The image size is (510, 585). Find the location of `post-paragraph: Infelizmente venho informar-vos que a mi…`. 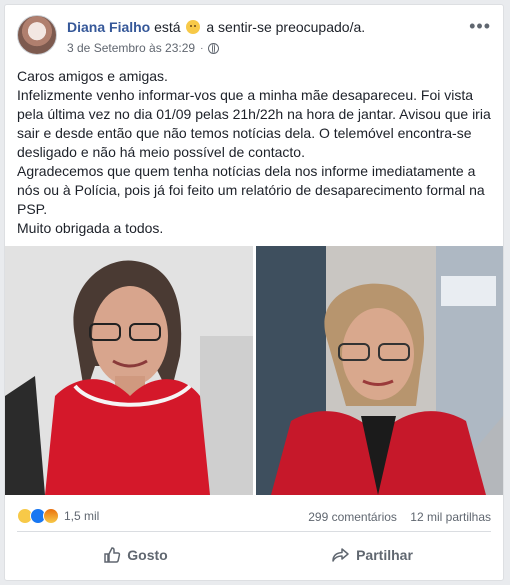

post-paragraph: Infelizmente venho informar-vos que a mi… is located at coordinates (254, 123).